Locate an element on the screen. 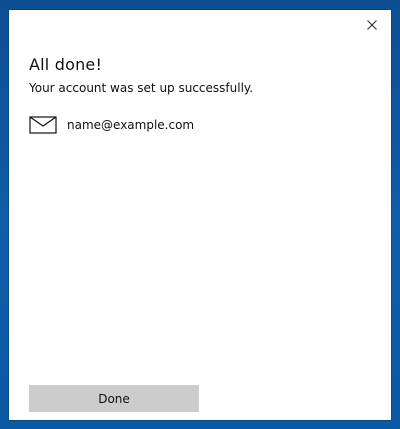 This screenshot has height=429, width=400. done-button: Done is located at coordinates (114, 398).